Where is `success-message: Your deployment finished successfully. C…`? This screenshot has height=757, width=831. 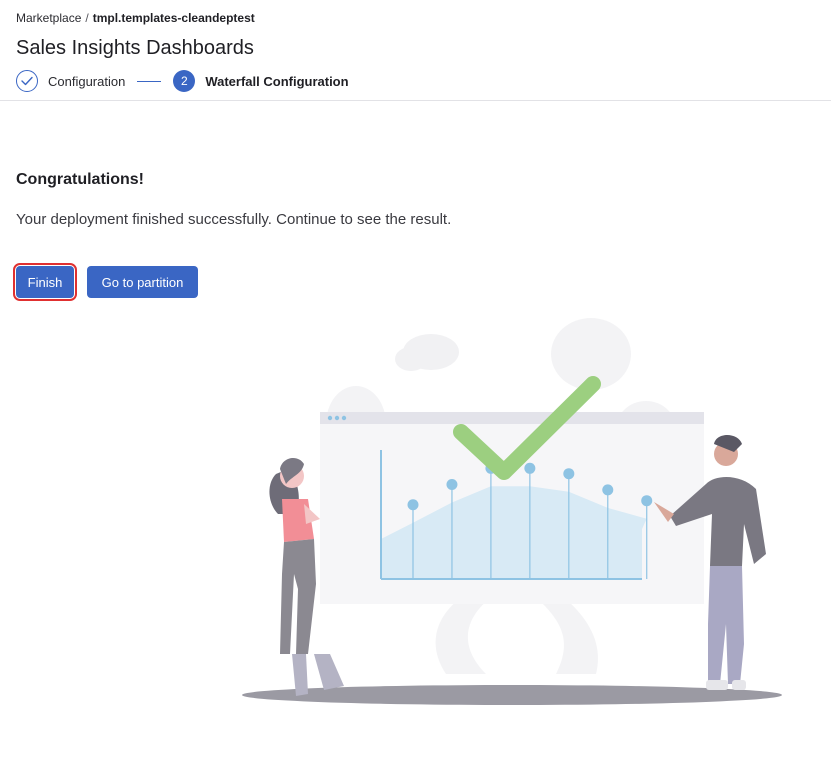 success-message: Your deployment finished successfully. C… is located at coordinates (234, 219).